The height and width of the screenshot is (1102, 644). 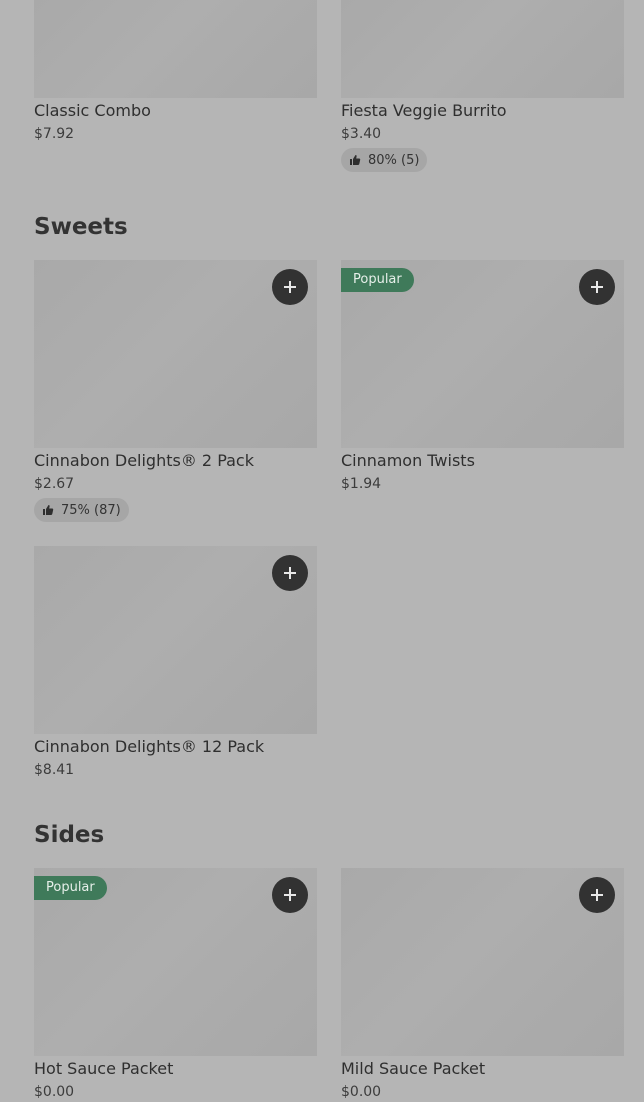 I want to click on rating-pill: 80% (5), so click(x=384, y=160).